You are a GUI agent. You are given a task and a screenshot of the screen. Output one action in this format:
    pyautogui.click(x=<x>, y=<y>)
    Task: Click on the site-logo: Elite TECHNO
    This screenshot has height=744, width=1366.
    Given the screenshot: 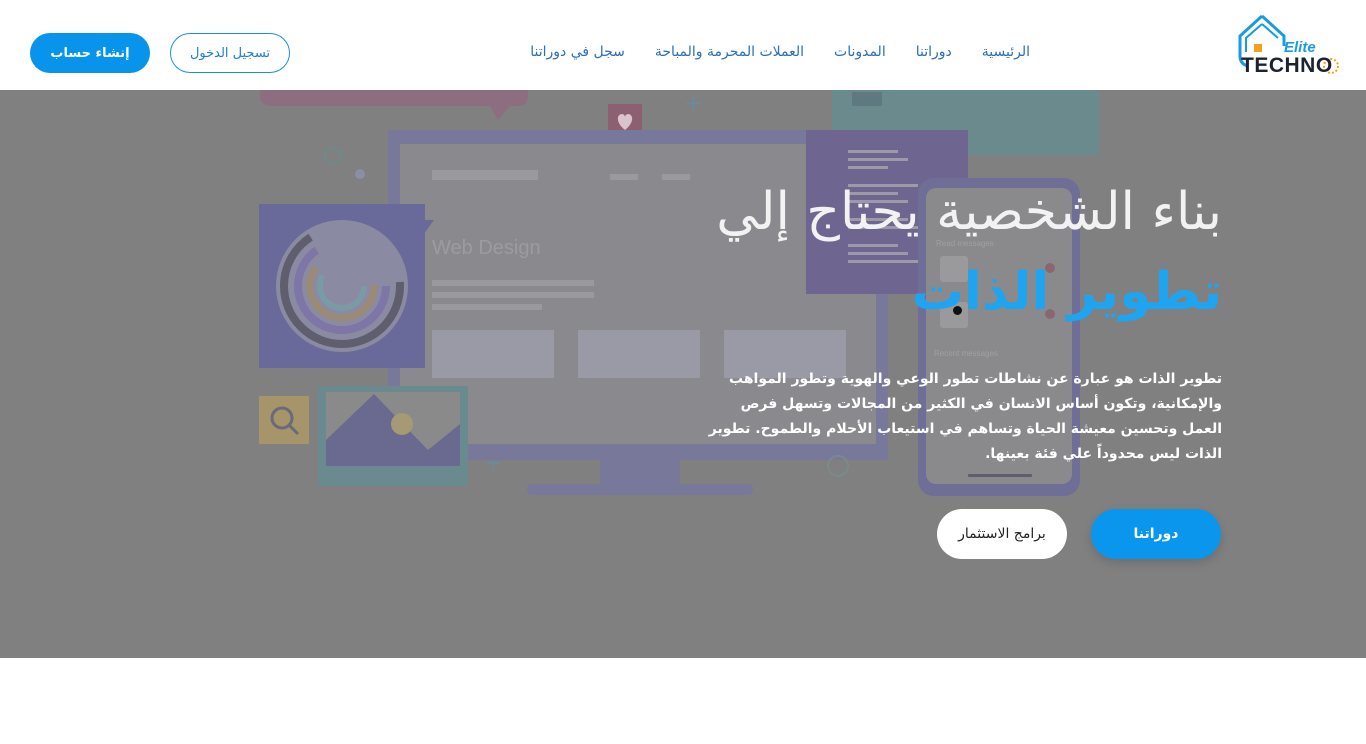 What is the action you would take?
    pyautogui.click(x=1288, y=45)
    